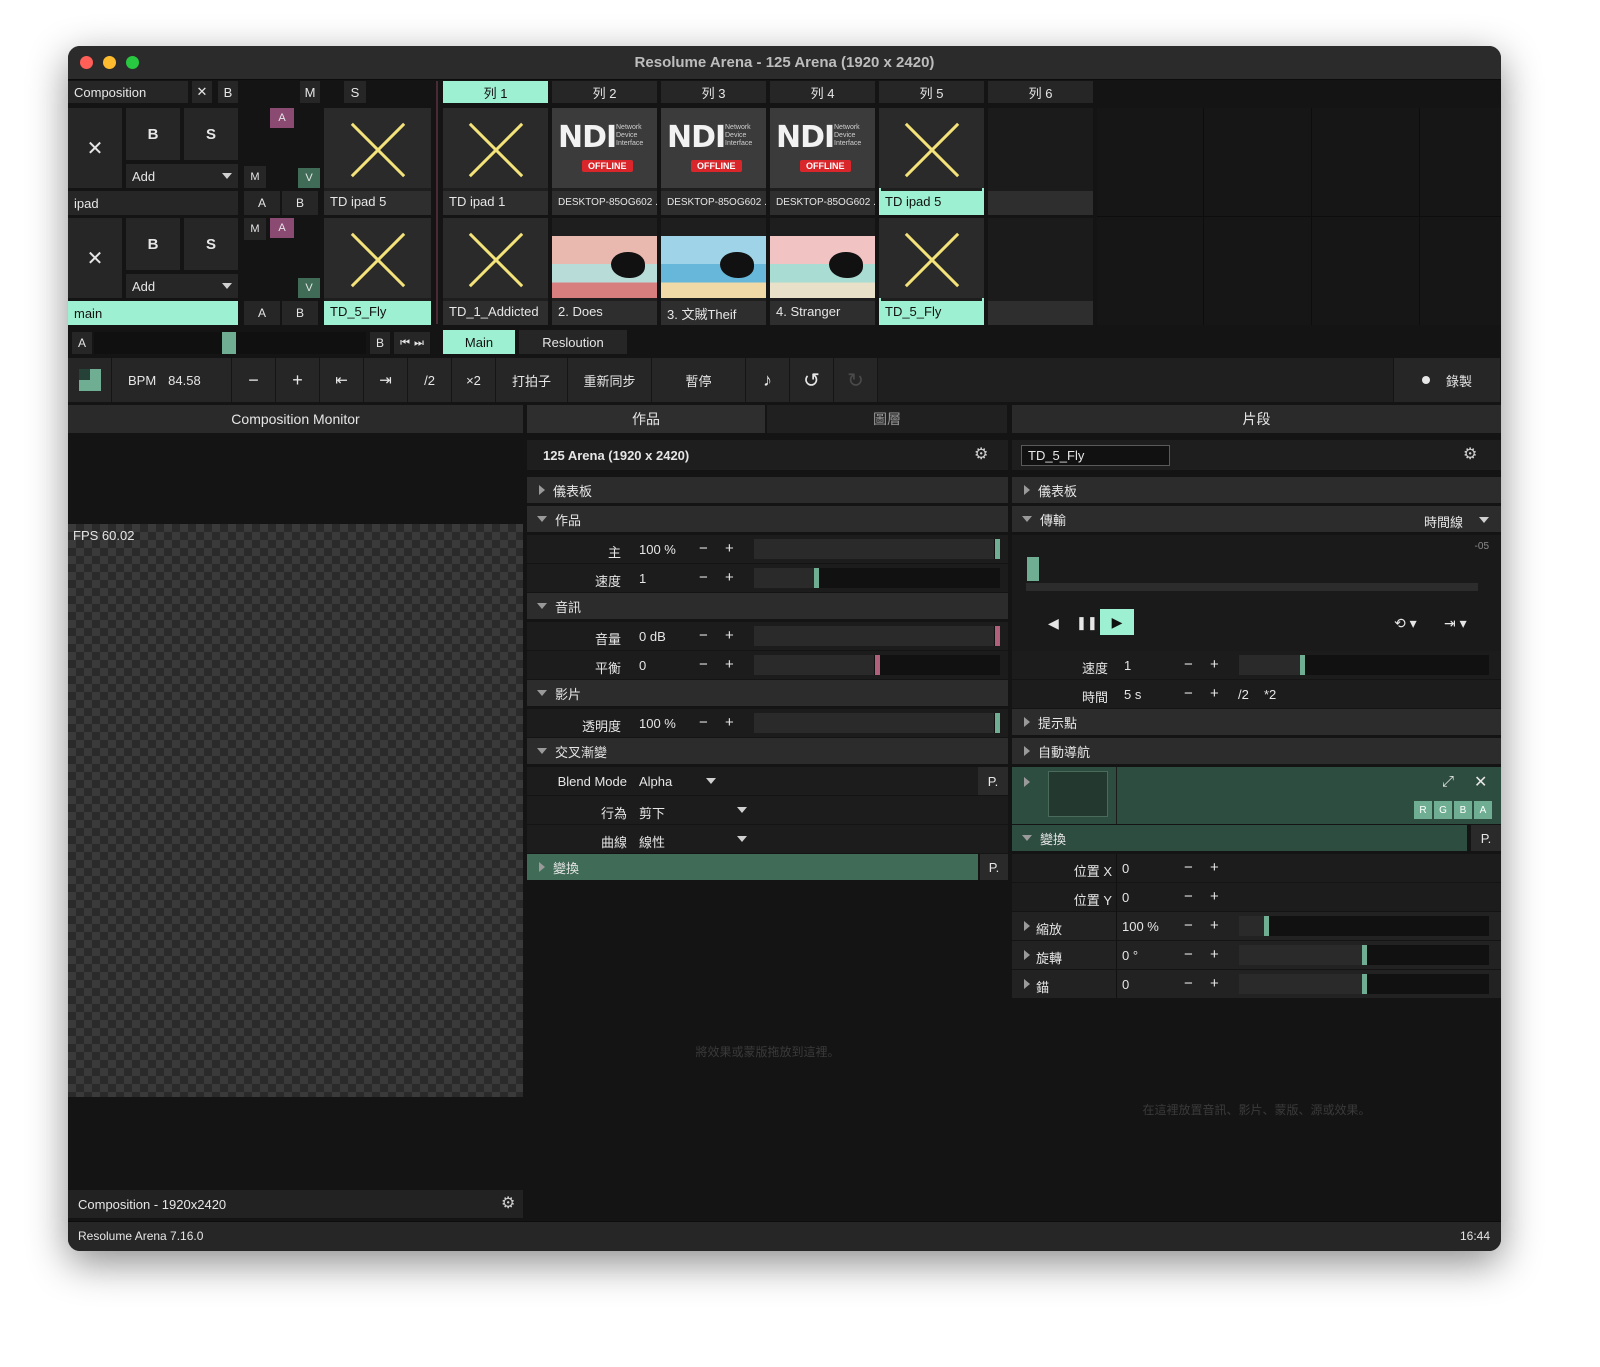 Image resolution: width=1600 pixels, height=1367 pixels. Describe the element at coordinates (1423, 810) in the screenshot. I see `channel-r-button: R` at that location.